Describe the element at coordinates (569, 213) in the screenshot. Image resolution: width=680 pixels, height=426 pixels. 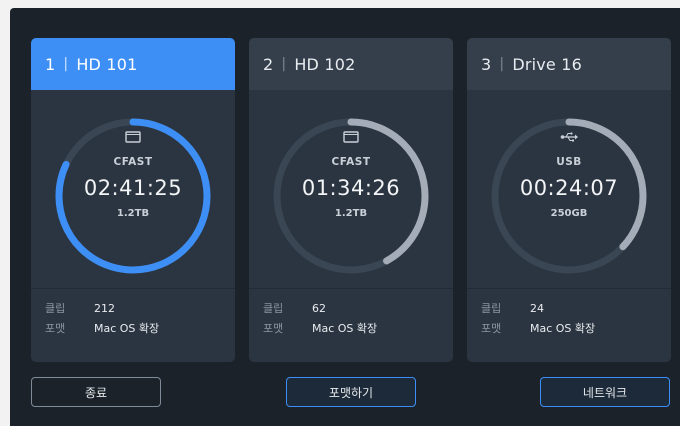
I see `capacity-label: 250GB` at that location.